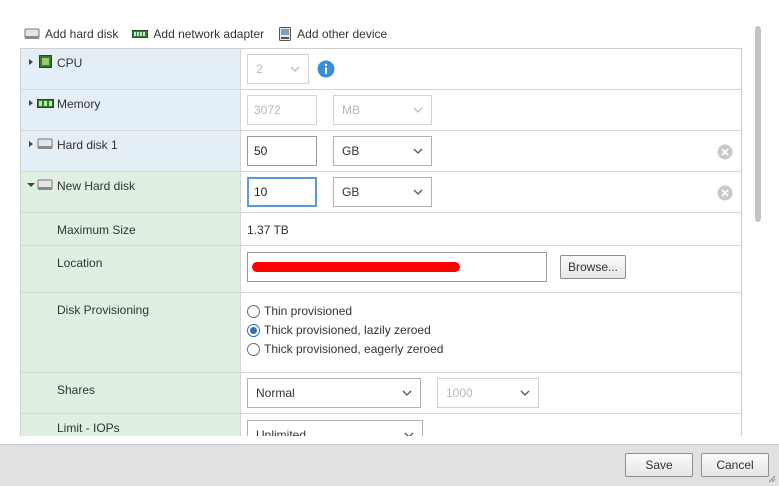  I want to click on add-other-device-label: Add other device, so click(342, 34).